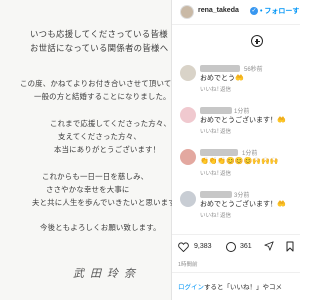 This screenshot has width=320, height=300. Describe the element at coordinates (107, 273) in the screenshot. I see `signature: 武田玲奈` at that location.